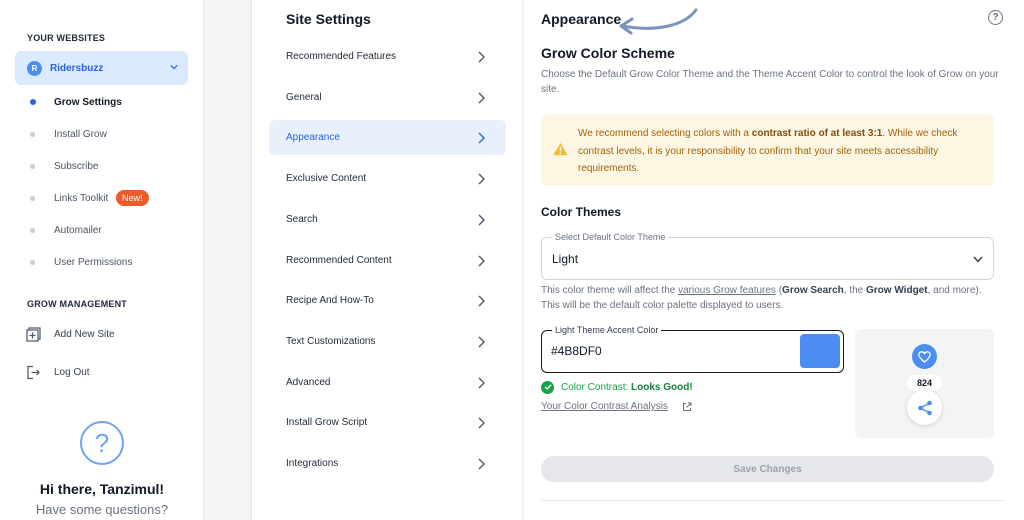 The width and height of the screenshot is (1024, 520). Describe the element at coordinates (308, 382) in the screenshot. I see `menu-item-label: Advanced` at that location.